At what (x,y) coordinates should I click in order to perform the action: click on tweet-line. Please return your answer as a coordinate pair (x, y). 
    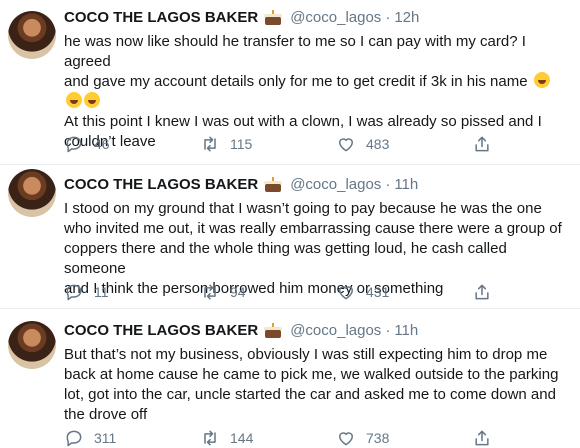
    Looking at the image, I should click on (318, 102).